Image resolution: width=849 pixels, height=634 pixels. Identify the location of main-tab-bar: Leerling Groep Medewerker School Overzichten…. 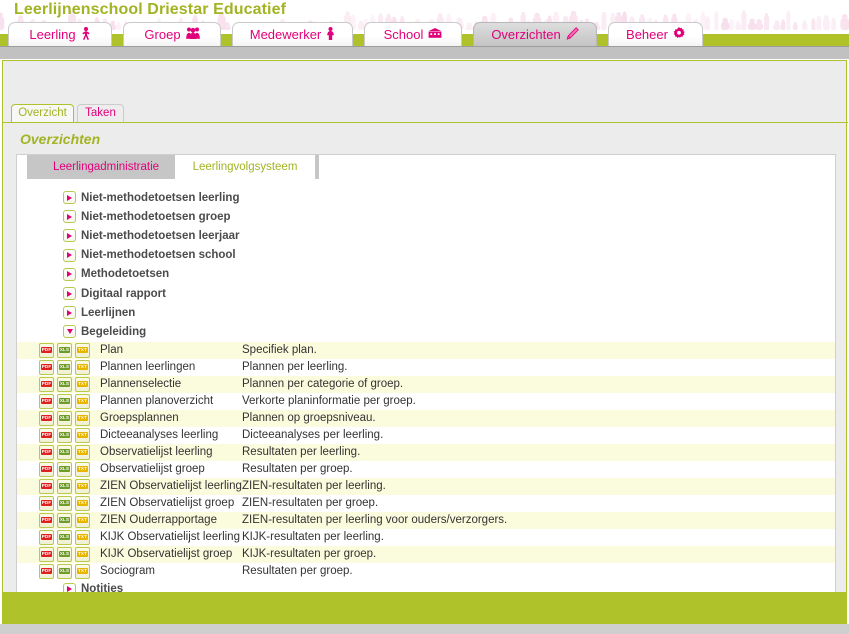
(424, 34).